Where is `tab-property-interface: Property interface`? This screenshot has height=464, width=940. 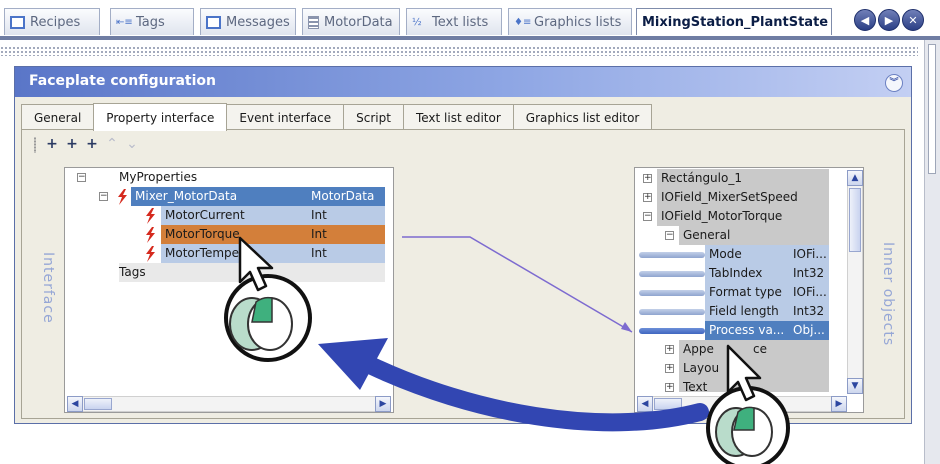 tab-property-interface: Property interface is located at coordinates (160, 117).